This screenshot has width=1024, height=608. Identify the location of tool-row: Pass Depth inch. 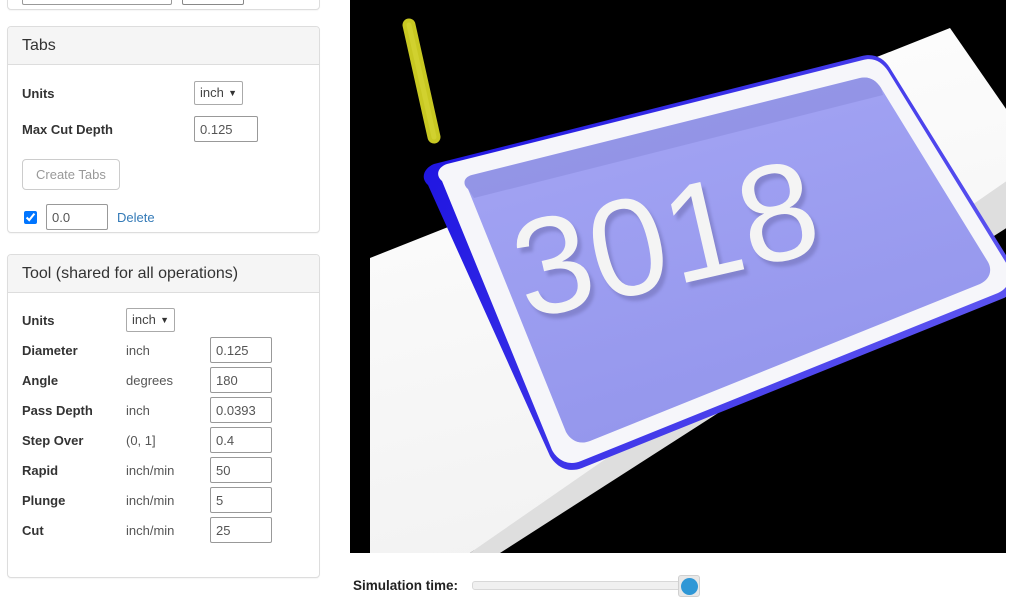
(163, 410).